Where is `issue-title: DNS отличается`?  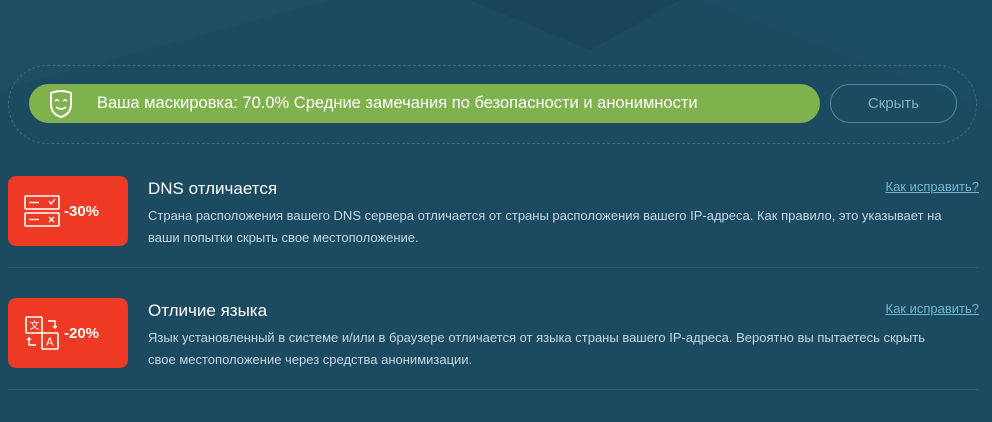 issue-title: DNS отличается is located at coordinates (213, 188).